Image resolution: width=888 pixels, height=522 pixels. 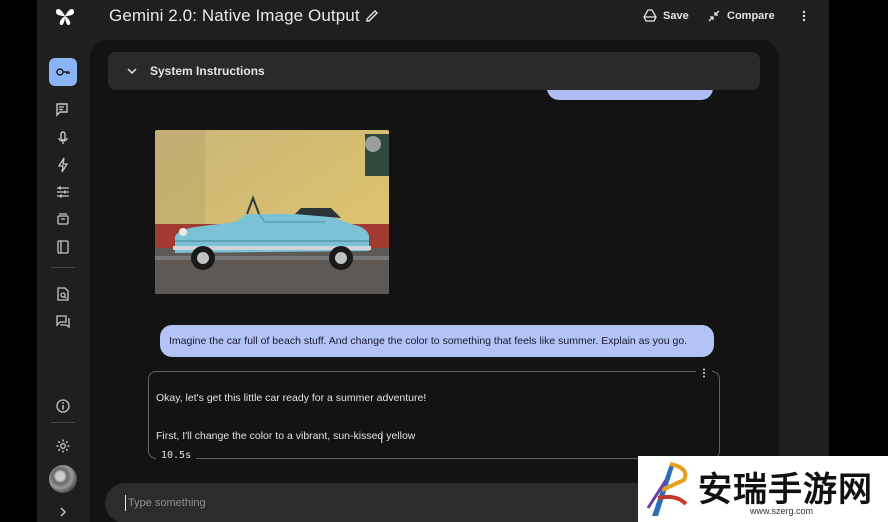 I want to click on compare-button: Compare, so click(x=741, y=16).